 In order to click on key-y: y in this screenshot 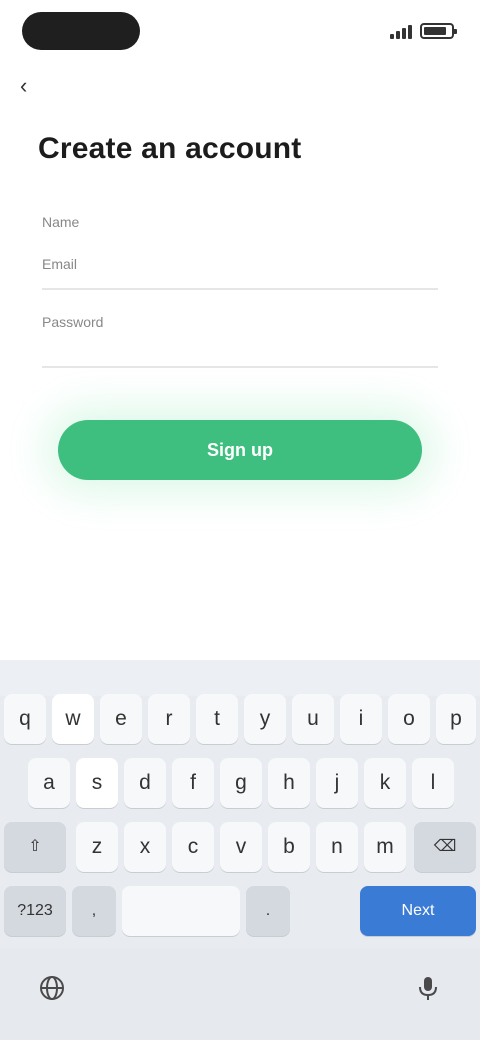, I will do `click(265, 719)`.